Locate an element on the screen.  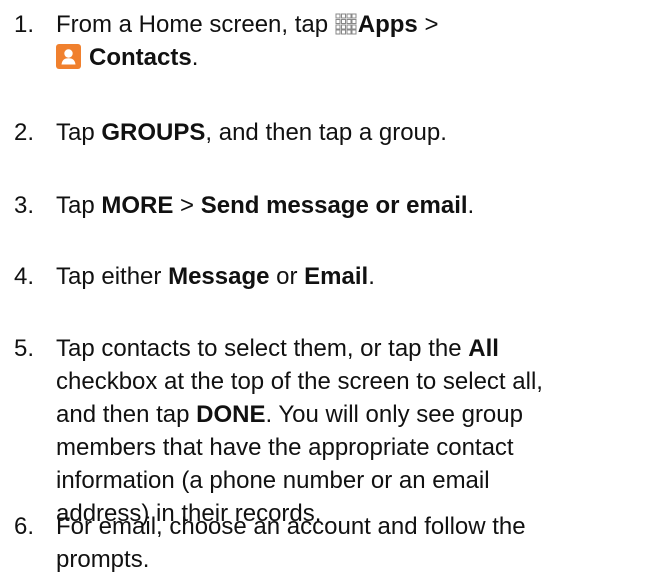
step-plain-text: . You will only see group is located at coordinates (394, 414).